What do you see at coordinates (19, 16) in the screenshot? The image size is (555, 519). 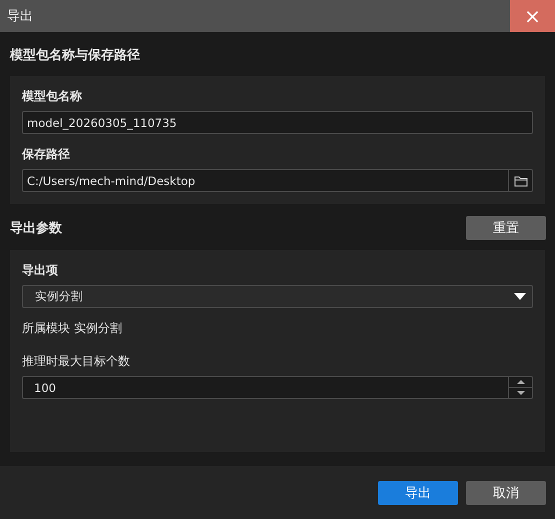 I see `window-title: 导出` at bounding box center [19, 16].